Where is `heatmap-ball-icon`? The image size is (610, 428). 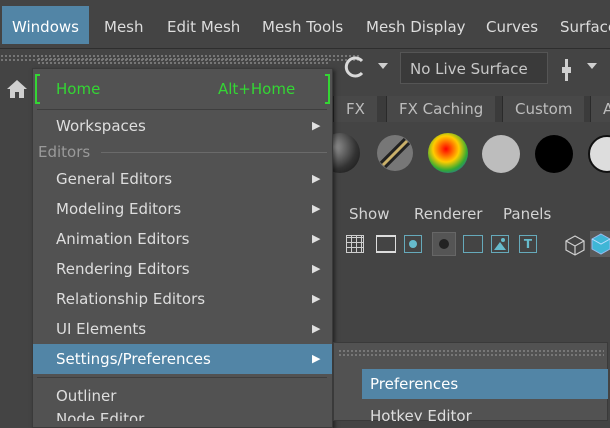 heatmap-ball-icon is located at coordinates (448, 153).